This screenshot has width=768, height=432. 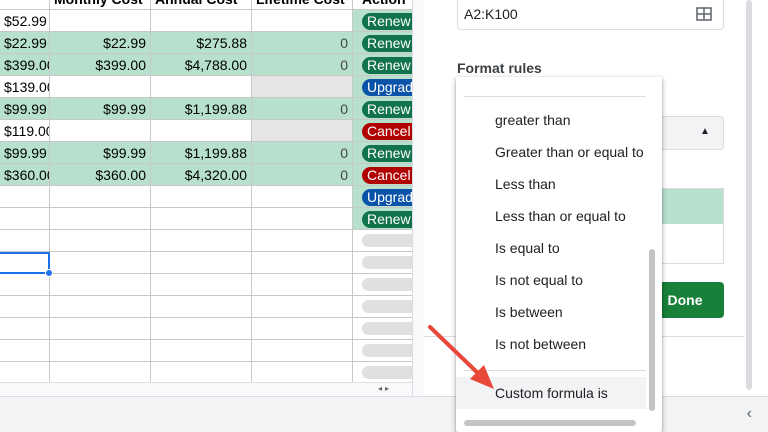 I want to click on column-header, so click(x=25, y=5).